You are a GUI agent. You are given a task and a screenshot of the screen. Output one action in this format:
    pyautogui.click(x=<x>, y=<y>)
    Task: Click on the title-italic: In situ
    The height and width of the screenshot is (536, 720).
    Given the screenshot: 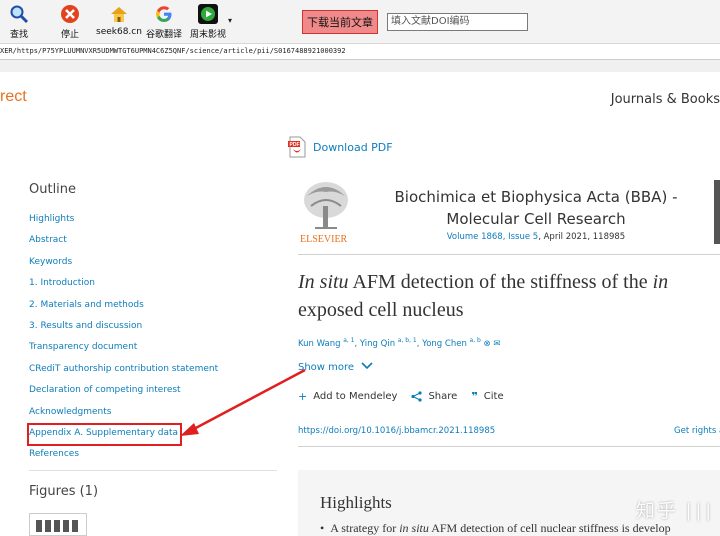 What is the action you would take?
    pyautogui.click(x=323, y=282)
    